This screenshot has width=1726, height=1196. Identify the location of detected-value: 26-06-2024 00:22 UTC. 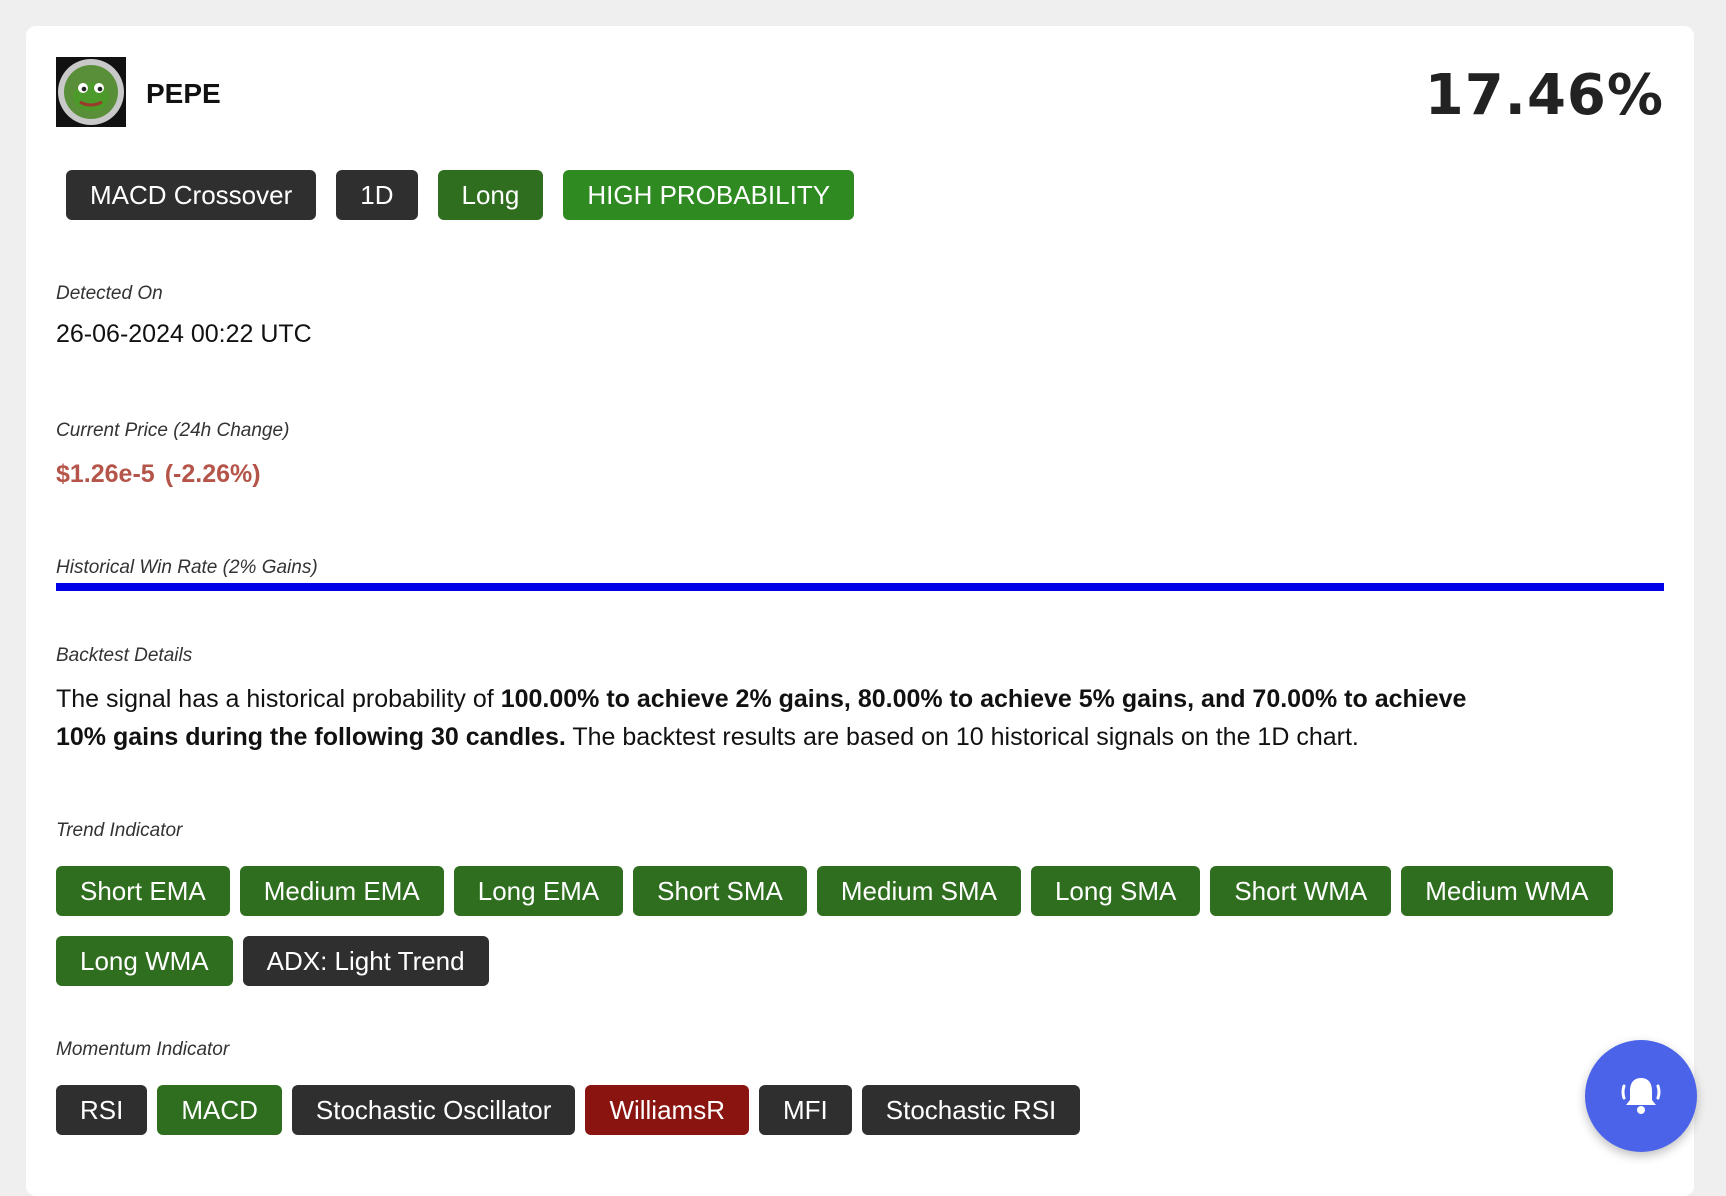
(184, 334).